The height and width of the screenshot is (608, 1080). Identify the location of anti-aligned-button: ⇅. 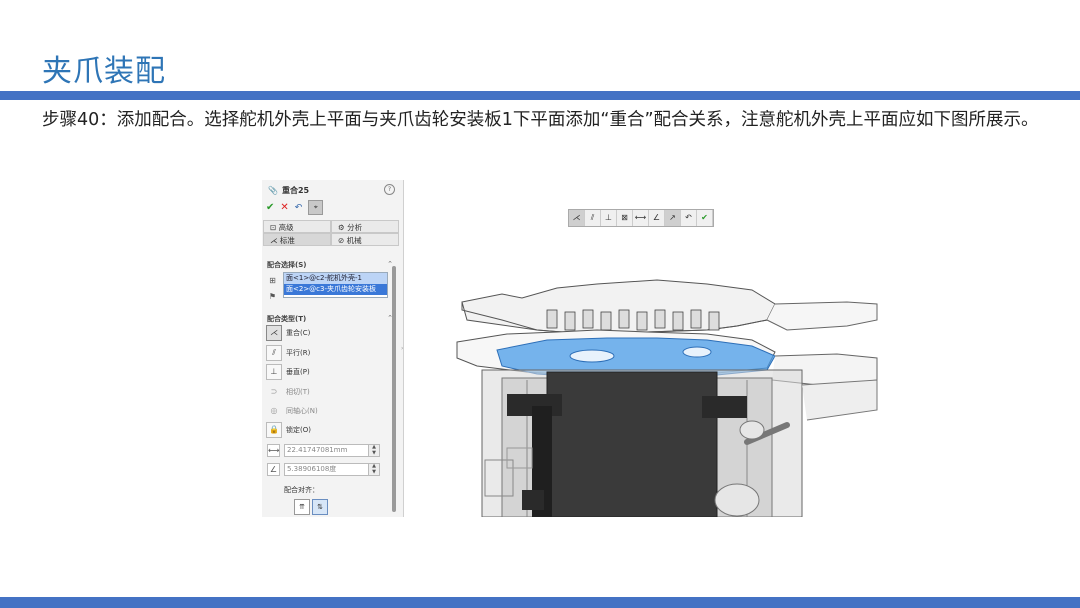
(320, 507).